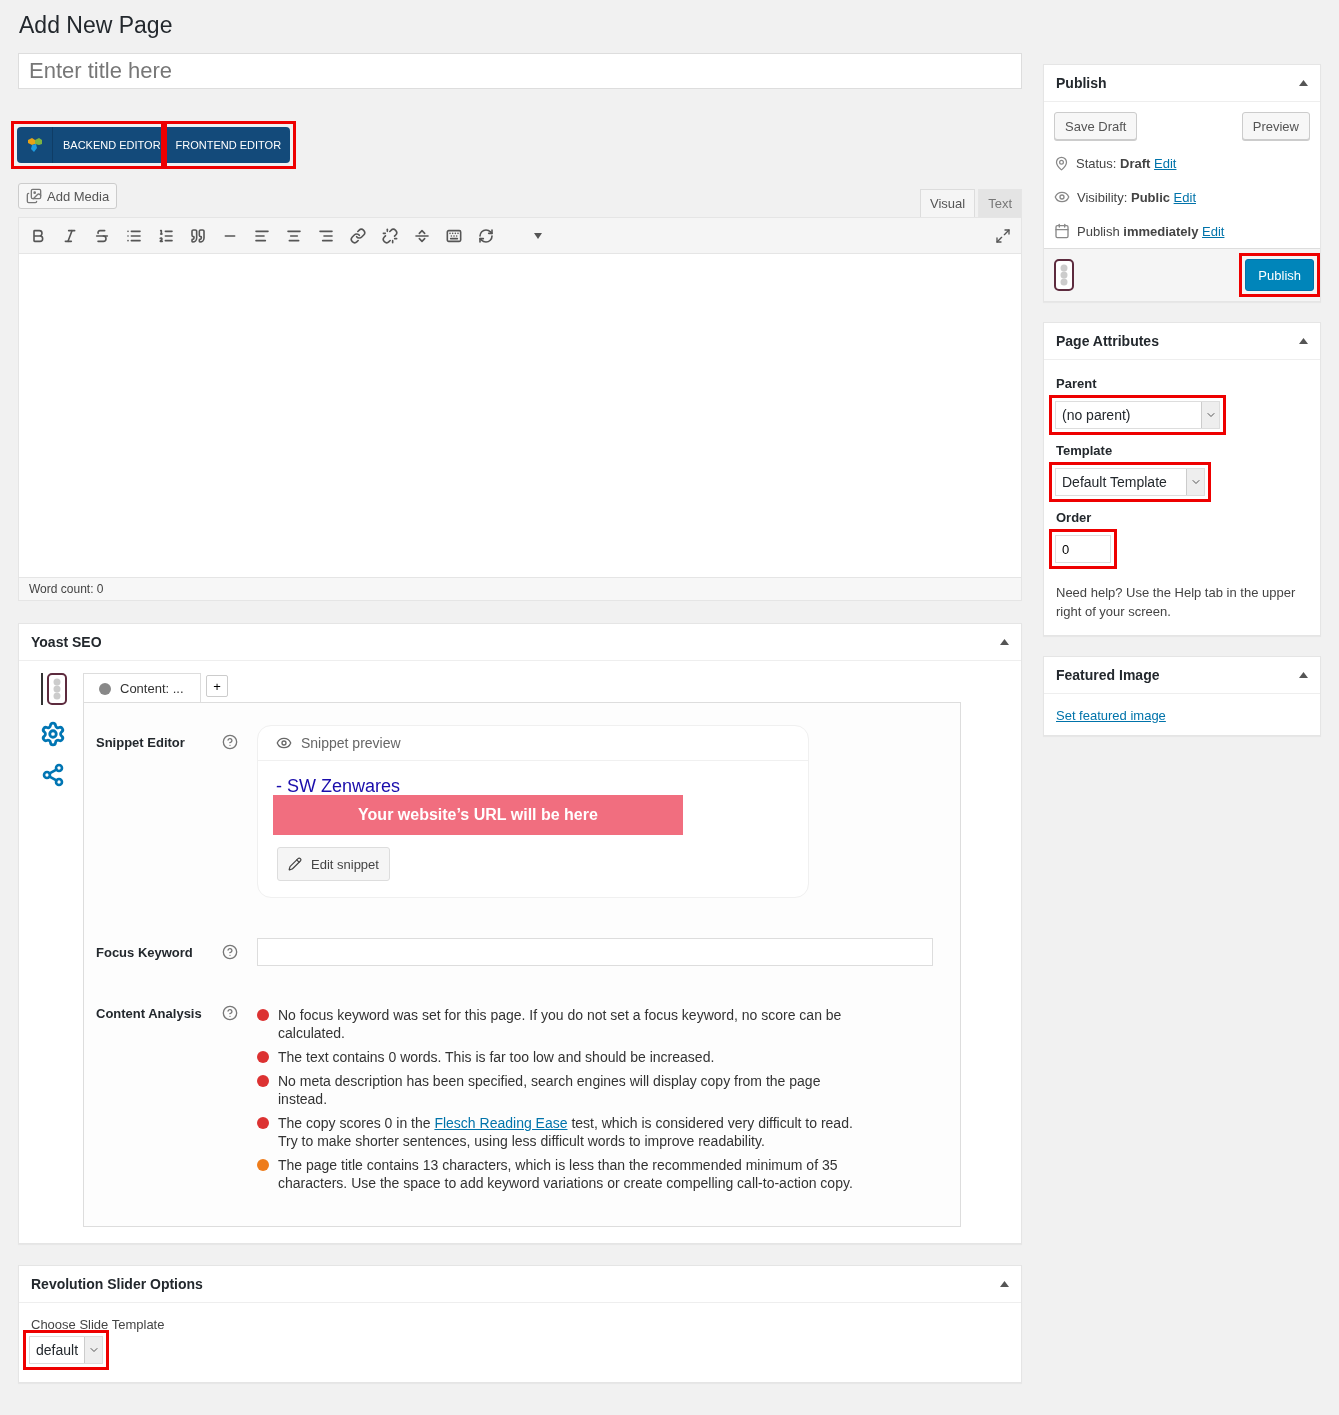  What do you see at coordinates (339, 786) in the screenshot?
I see `snippet-title: - SW Zenwares` at bounding box center [339, 786].